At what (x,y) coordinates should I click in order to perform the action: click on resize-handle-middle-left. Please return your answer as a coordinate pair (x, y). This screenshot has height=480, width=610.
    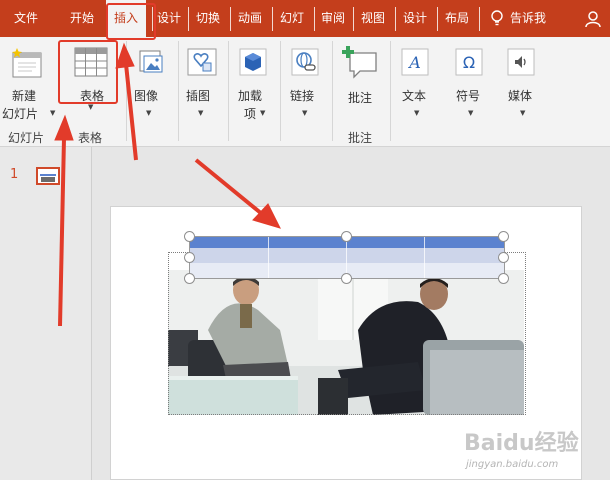
    Looking at the image, I should click on (189, 257).